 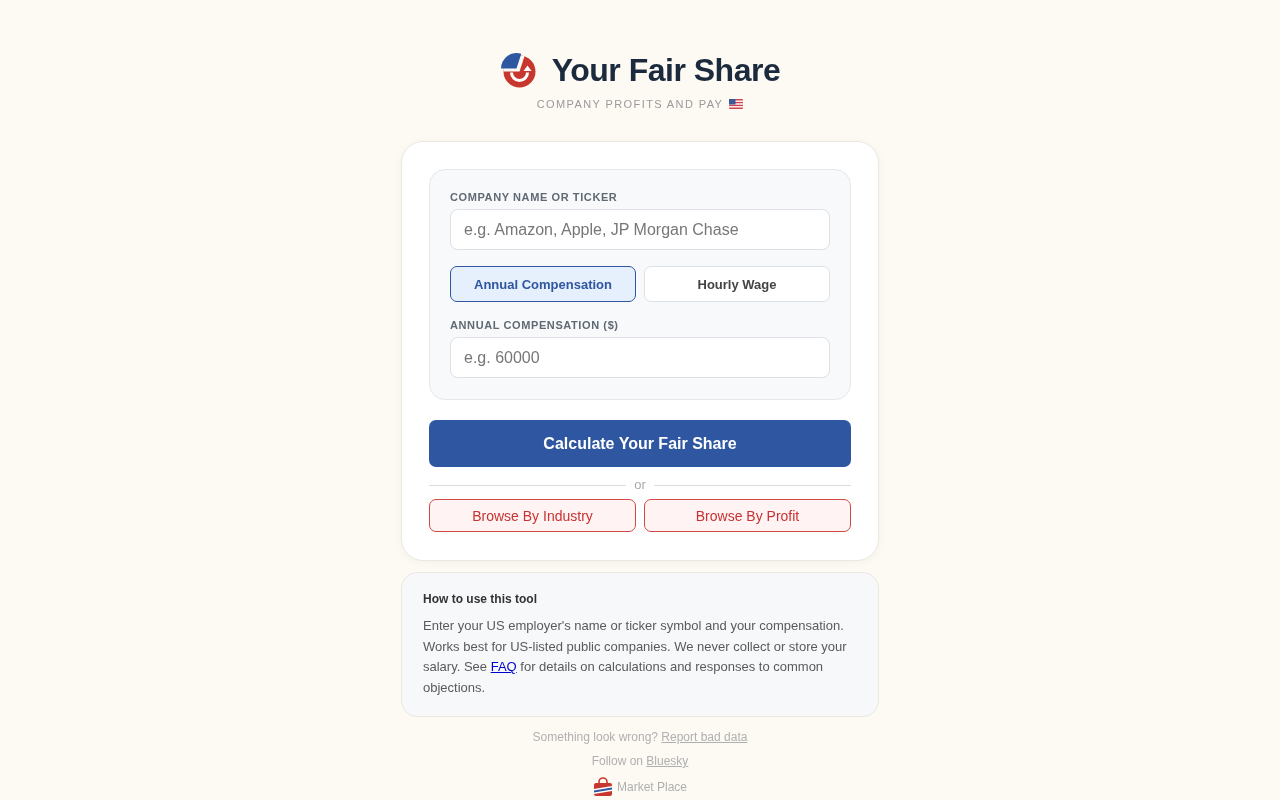 I want to click on company-input: e.g. Amazon, Apple, JP Morgan Chase, so click(x=640, y=229).